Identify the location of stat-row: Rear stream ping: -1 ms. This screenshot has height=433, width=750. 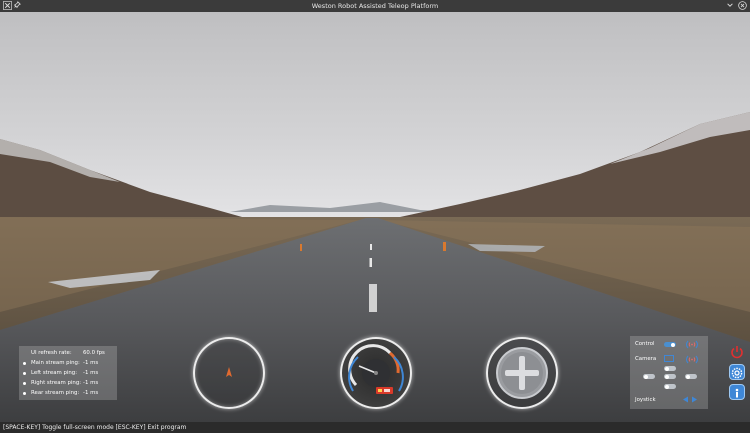
(68, 393).